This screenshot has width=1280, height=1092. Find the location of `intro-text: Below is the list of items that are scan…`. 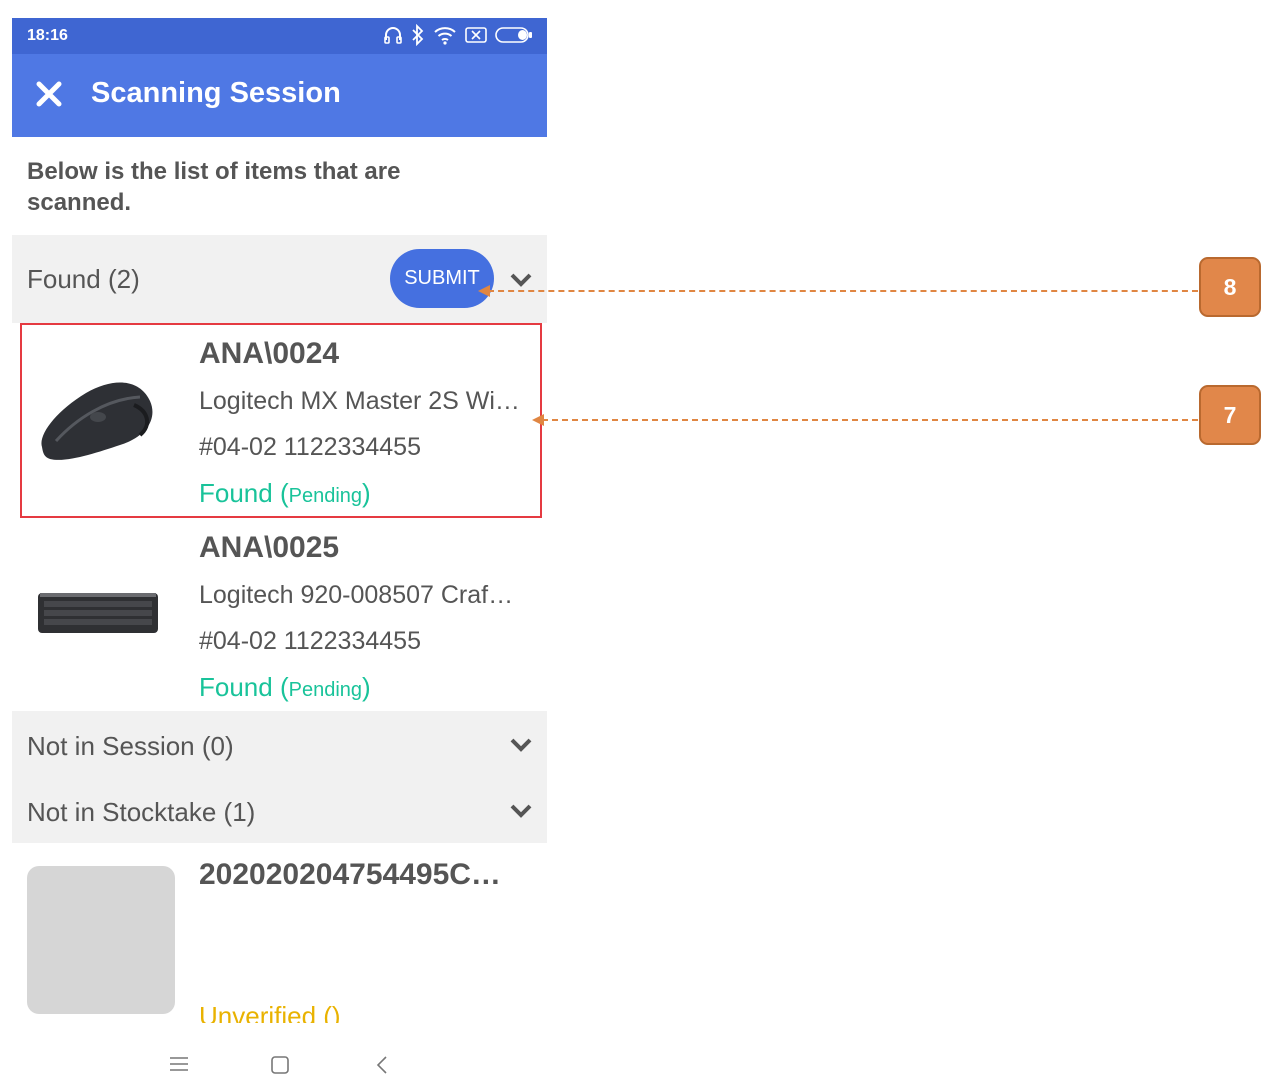

intro-text: Below is the list of items that are scan… is located at coordinates (214, 187).